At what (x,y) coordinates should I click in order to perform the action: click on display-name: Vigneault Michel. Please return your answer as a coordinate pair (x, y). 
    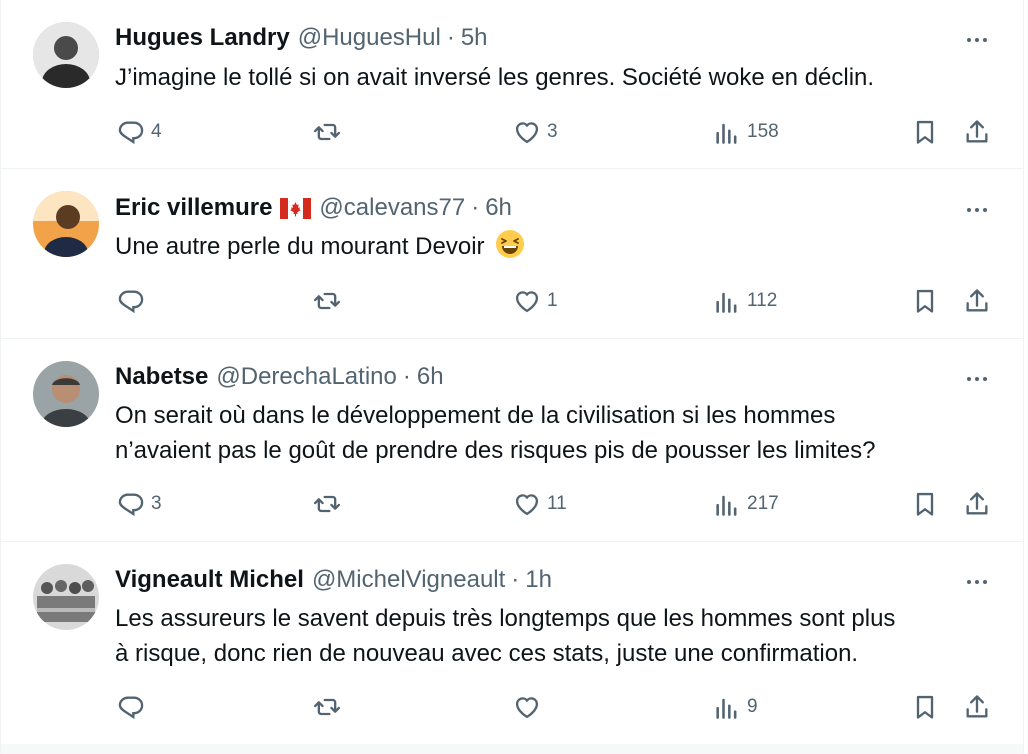
    Looking at the image, I should click on (209, 580).